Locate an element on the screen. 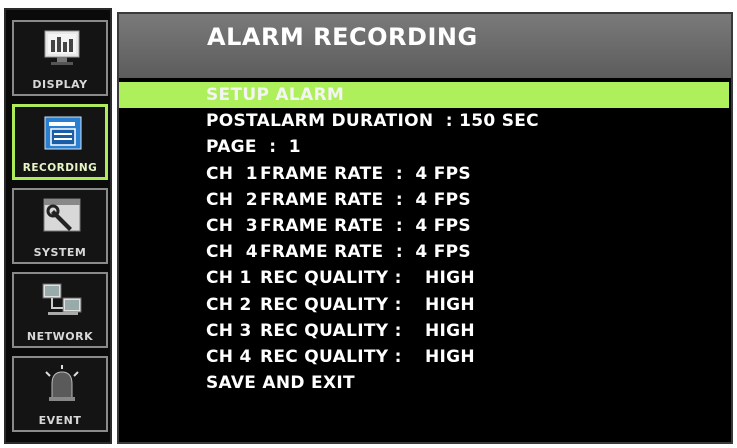 Image resolution: width=737 pixels, height=448 pixels. sidebar-item-event: EVENT is located at coordinates (60, 394).